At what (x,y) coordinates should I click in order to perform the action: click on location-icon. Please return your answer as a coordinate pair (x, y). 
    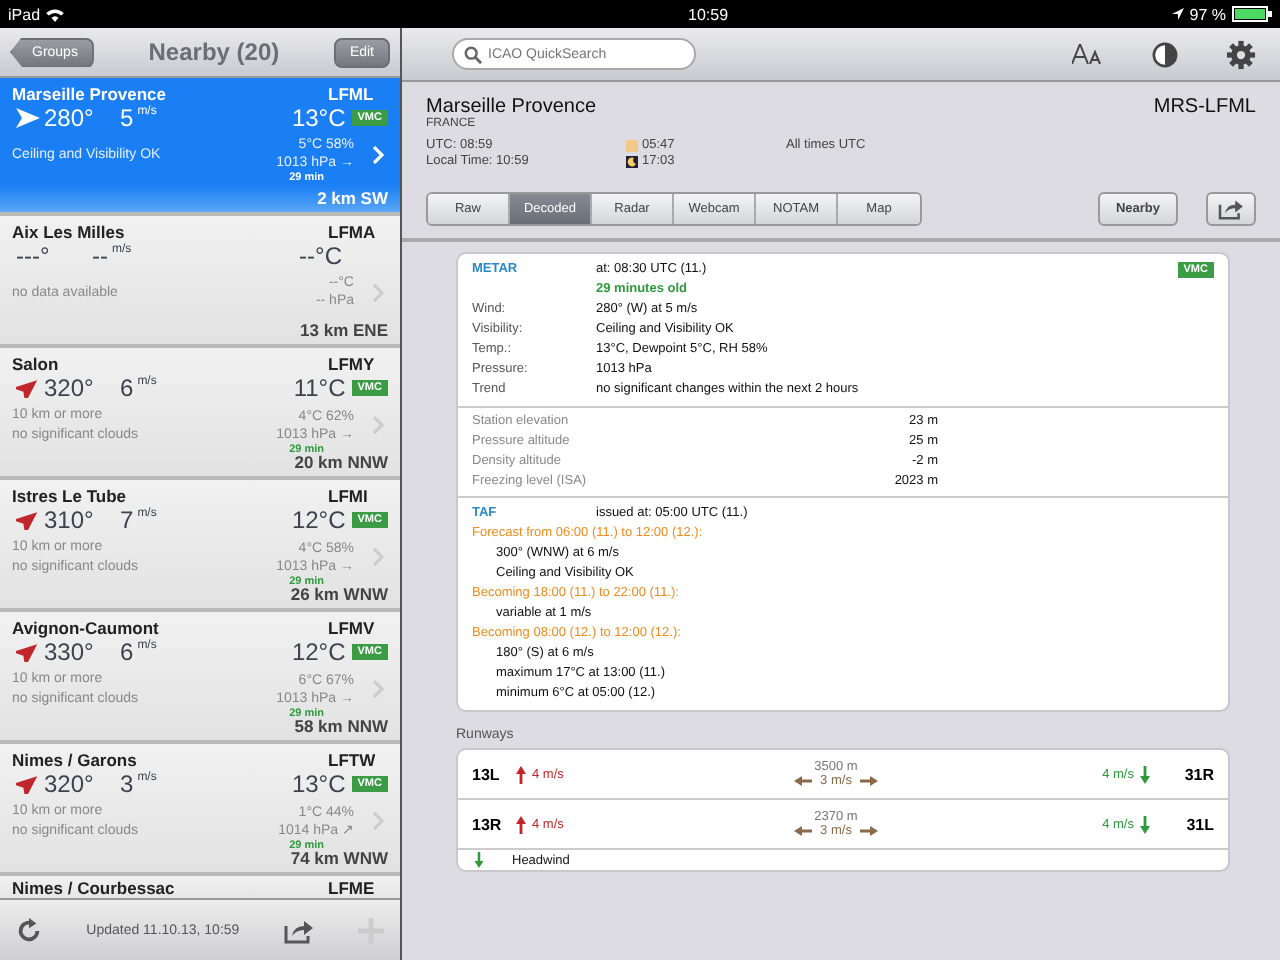
    Looking at the image, I should click on (1177, 14).